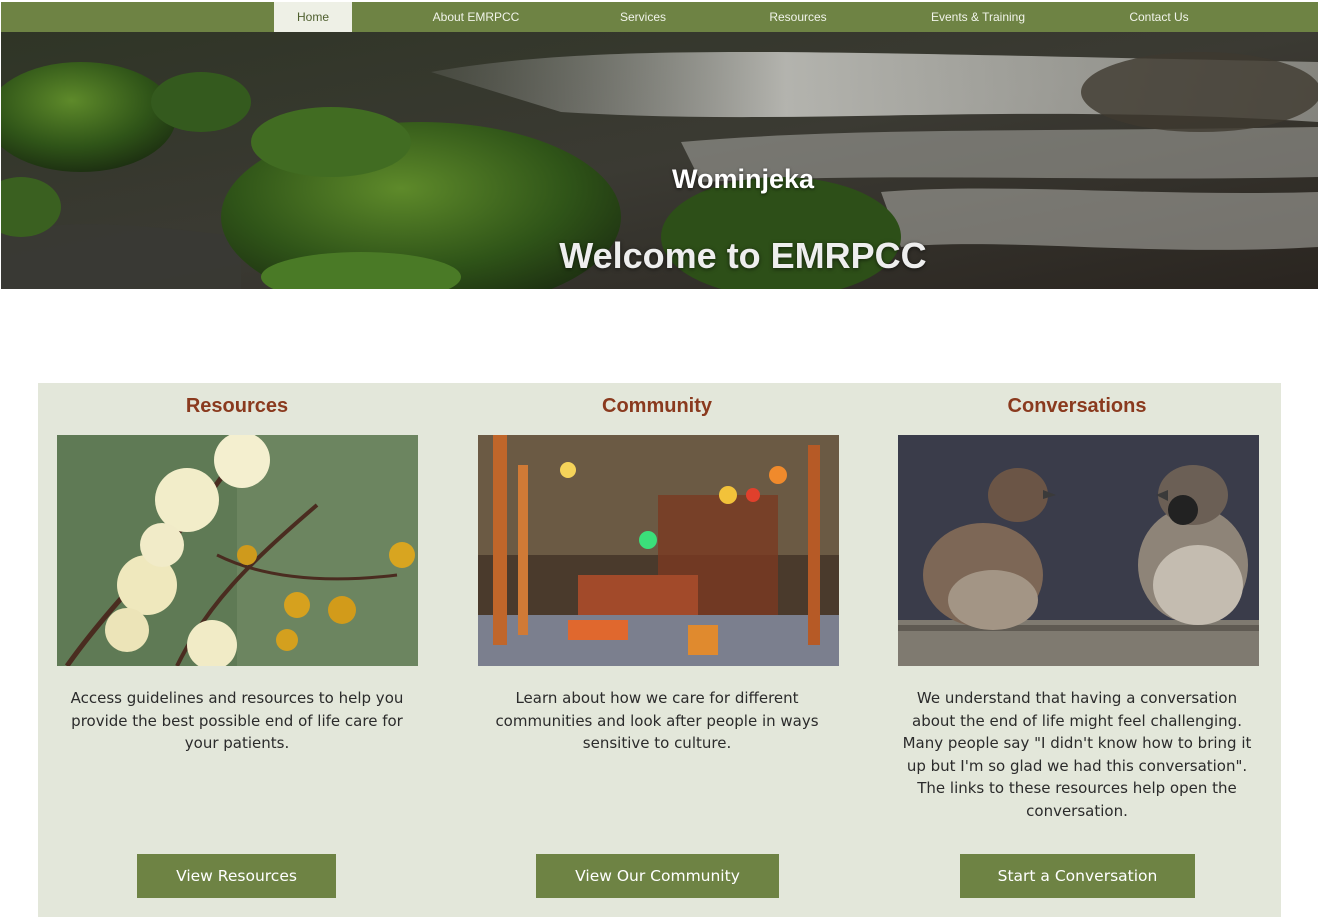 This screenshot has height=917, width=1319. What do you see at coordinates (743, 255) in the screenshot?
I see `hero-title: Welcome to EMRPCC` at bounding box center [743, 255].